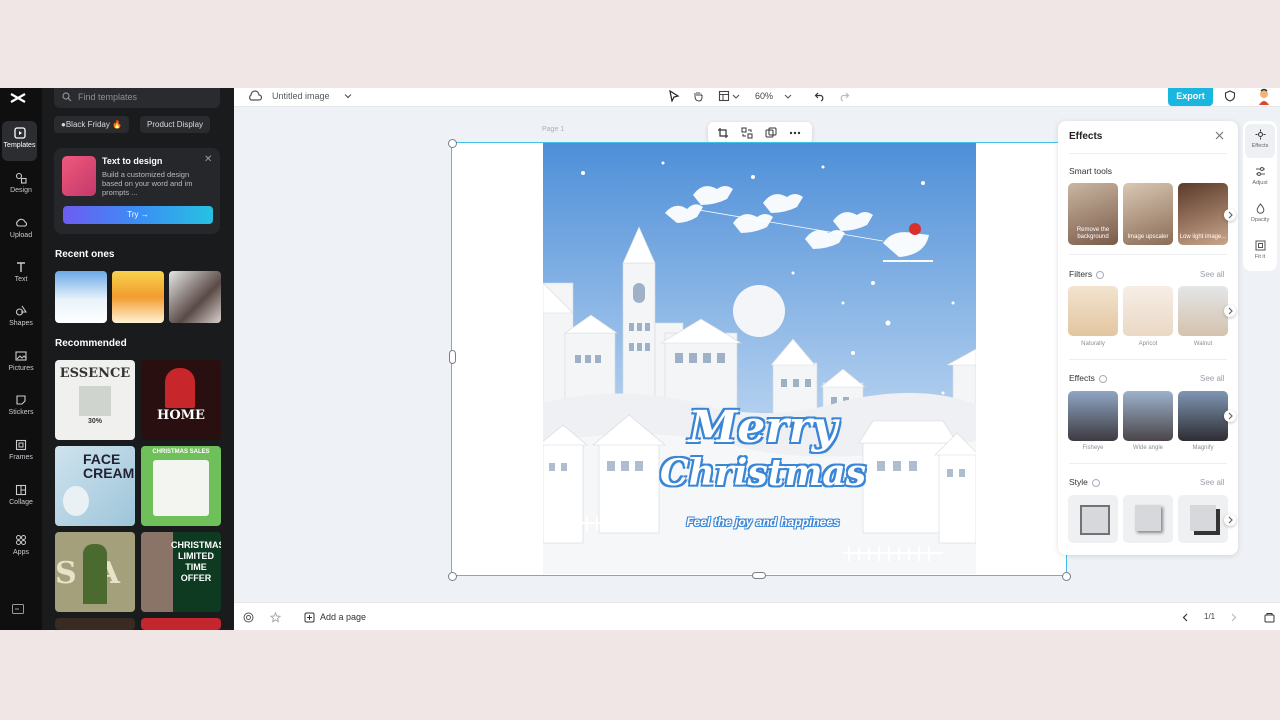 The image size is (1280, 720). I want to click on recommended-template-essence: ESSENCE 30%, so click(95, 400).